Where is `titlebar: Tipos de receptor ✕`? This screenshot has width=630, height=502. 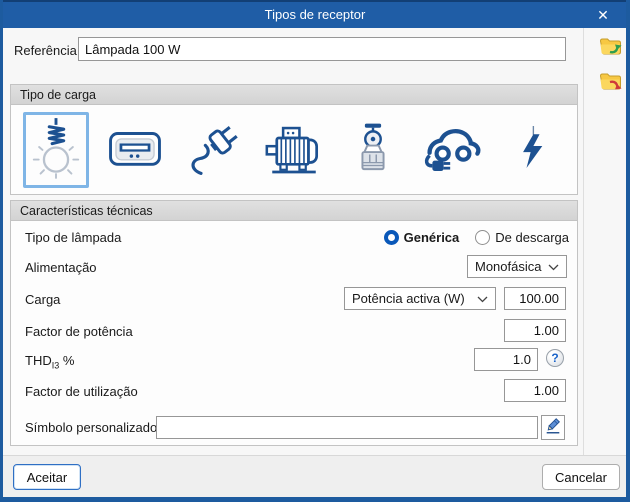 titlebar: Tipos de receptor ✕ is located at coordinates (314, 14).